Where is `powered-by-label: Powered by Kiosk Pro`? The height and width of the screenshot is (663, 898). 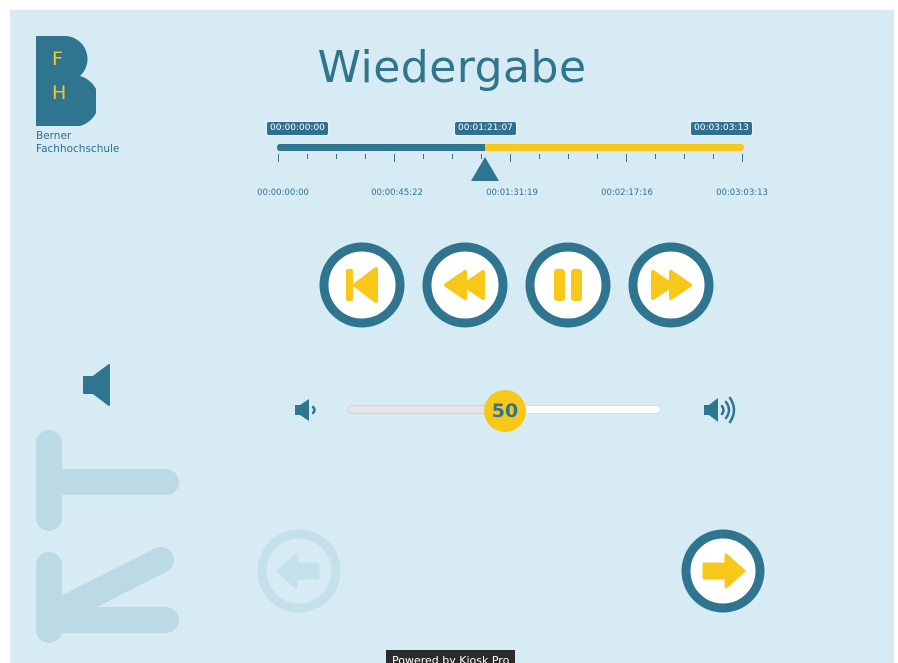
powered-by-label: Powered by Kiosk Pro is located at coordinates (451, 656).